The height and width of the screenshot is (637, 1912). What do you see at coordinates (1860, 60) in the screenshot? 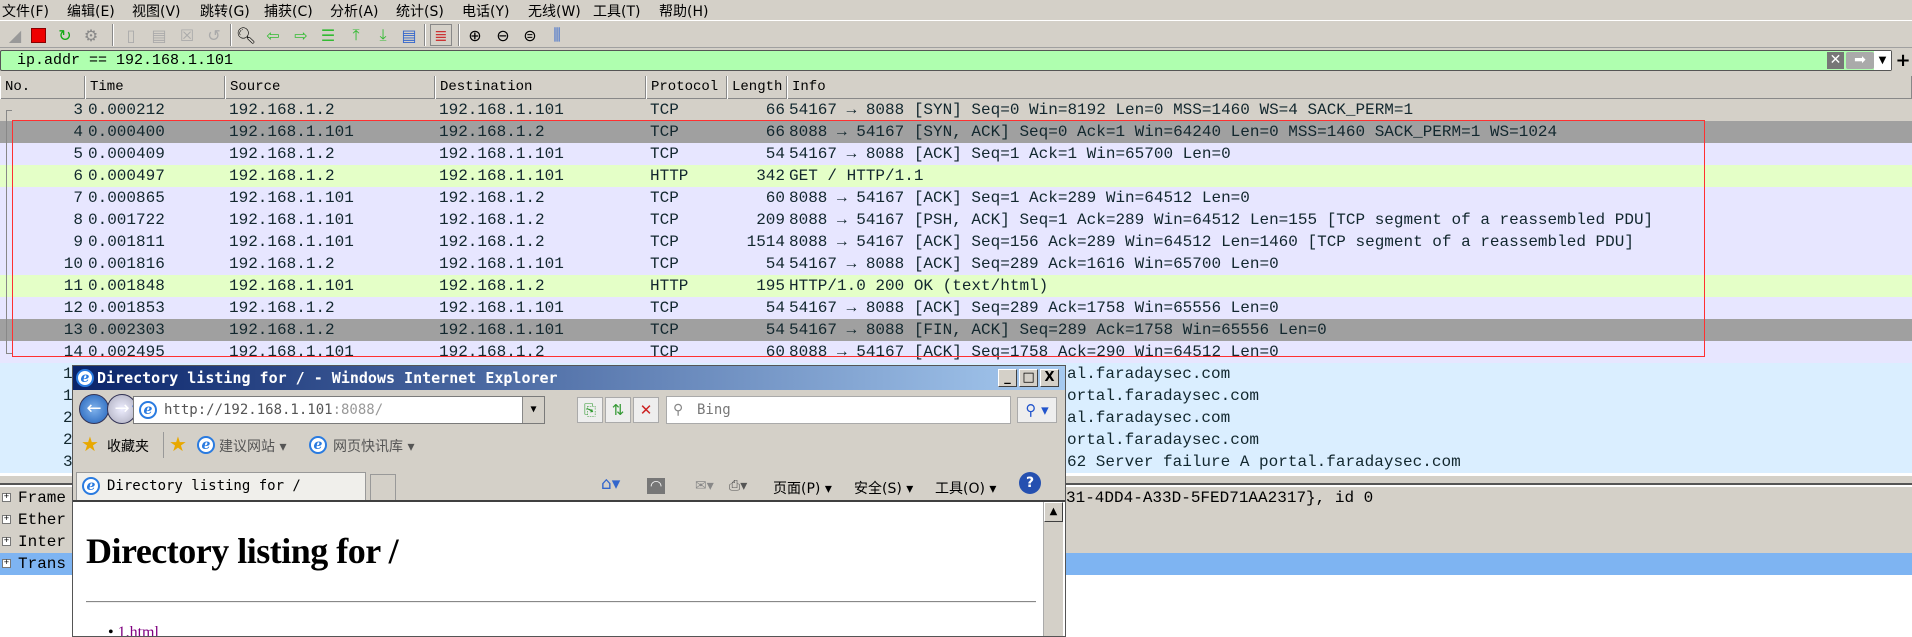
I see `apply-filter-arrow-icon: ➡` at bounding box center [1860, 60].